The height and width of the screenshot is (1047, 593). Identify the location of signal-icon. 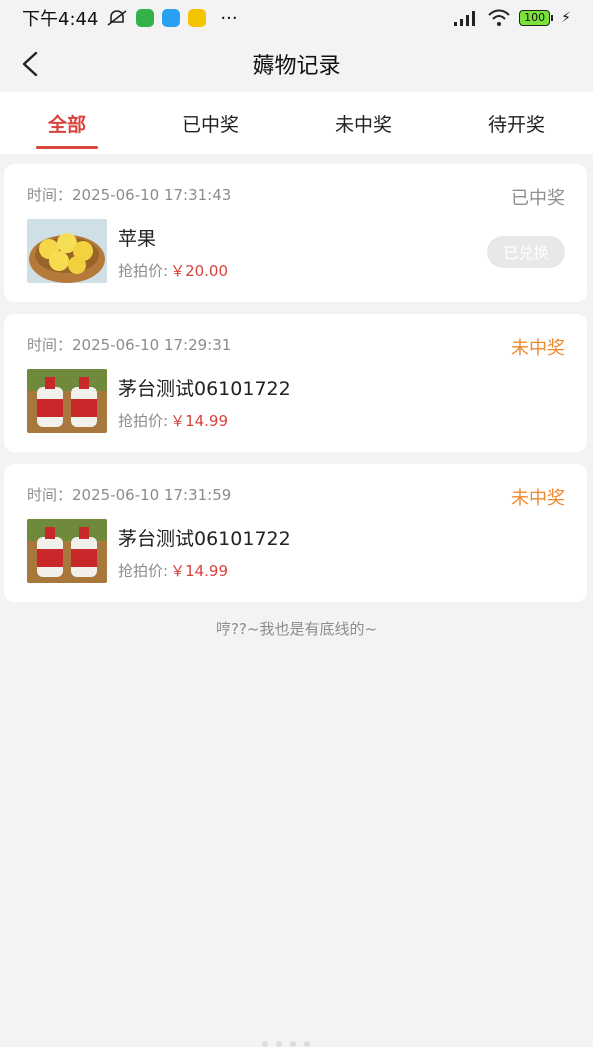
(465, 18).